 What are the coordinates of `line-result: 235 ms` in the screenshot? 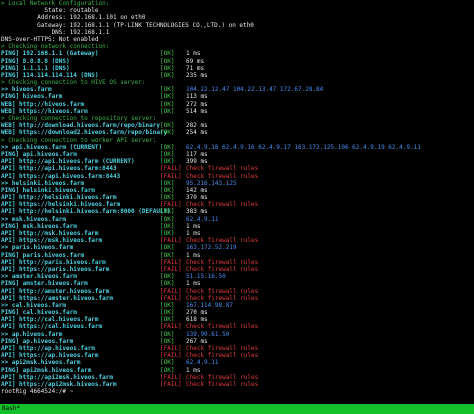 It's located at (197, 75).